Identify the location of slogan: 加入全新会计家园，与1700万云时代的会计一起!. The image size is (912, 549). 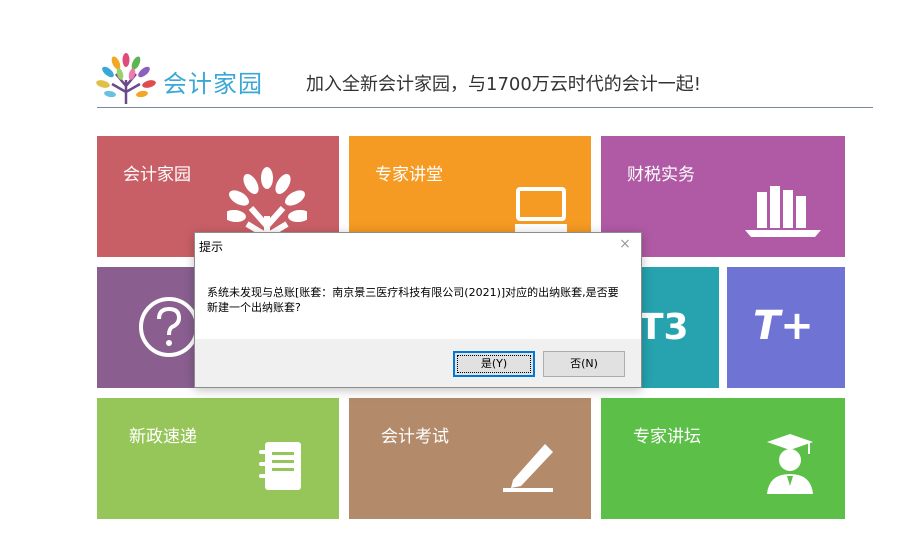
(504, 84).